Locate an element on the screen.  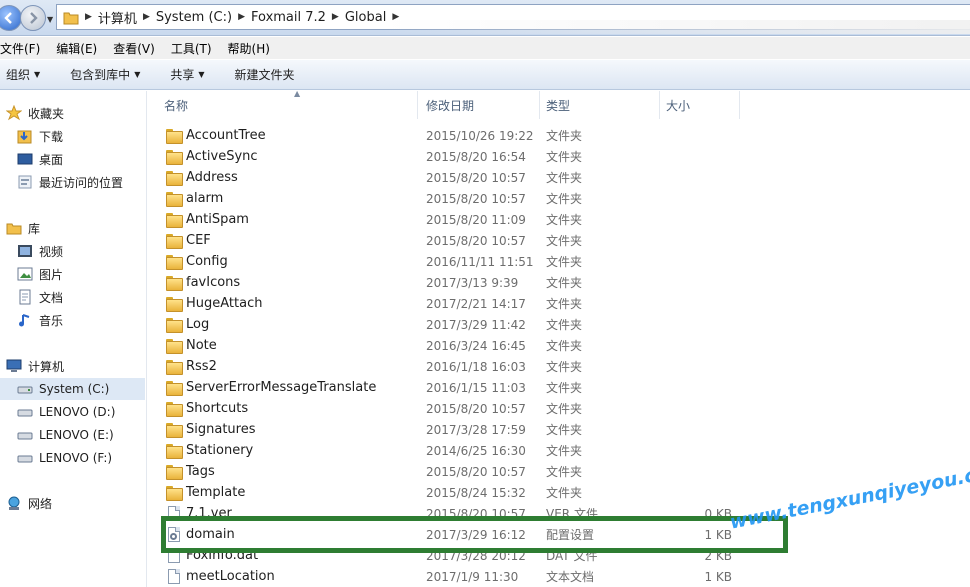
file-row: Shortcuts 2015/8/20 10:57 文件夹 is located at coordinates (559, 408).